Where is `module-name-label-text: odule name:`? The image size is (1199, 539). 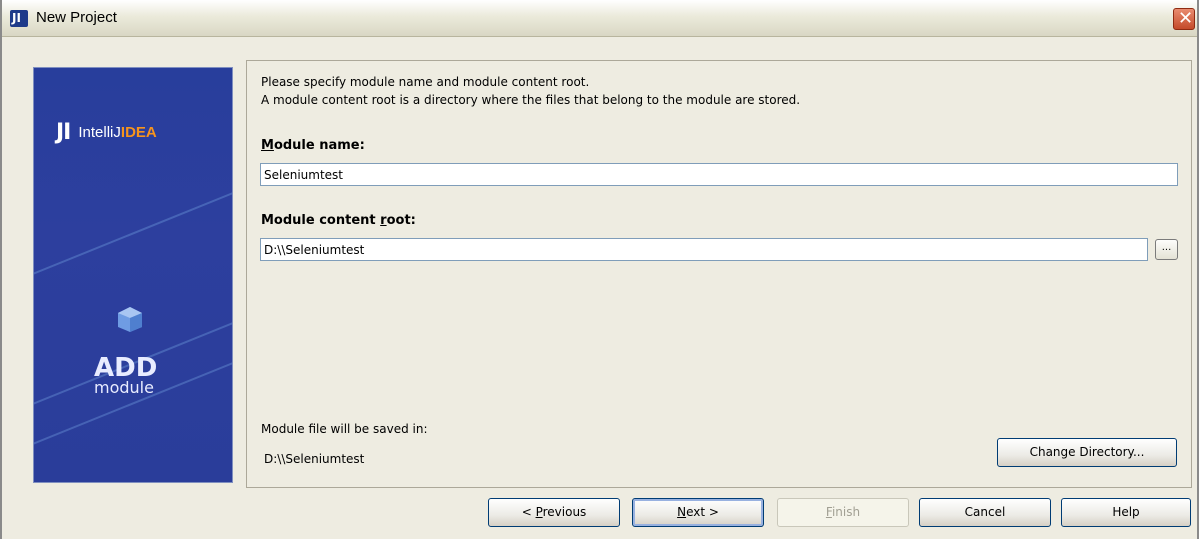 module-name-label-text: odule name: is located at coordinates (319, 145).